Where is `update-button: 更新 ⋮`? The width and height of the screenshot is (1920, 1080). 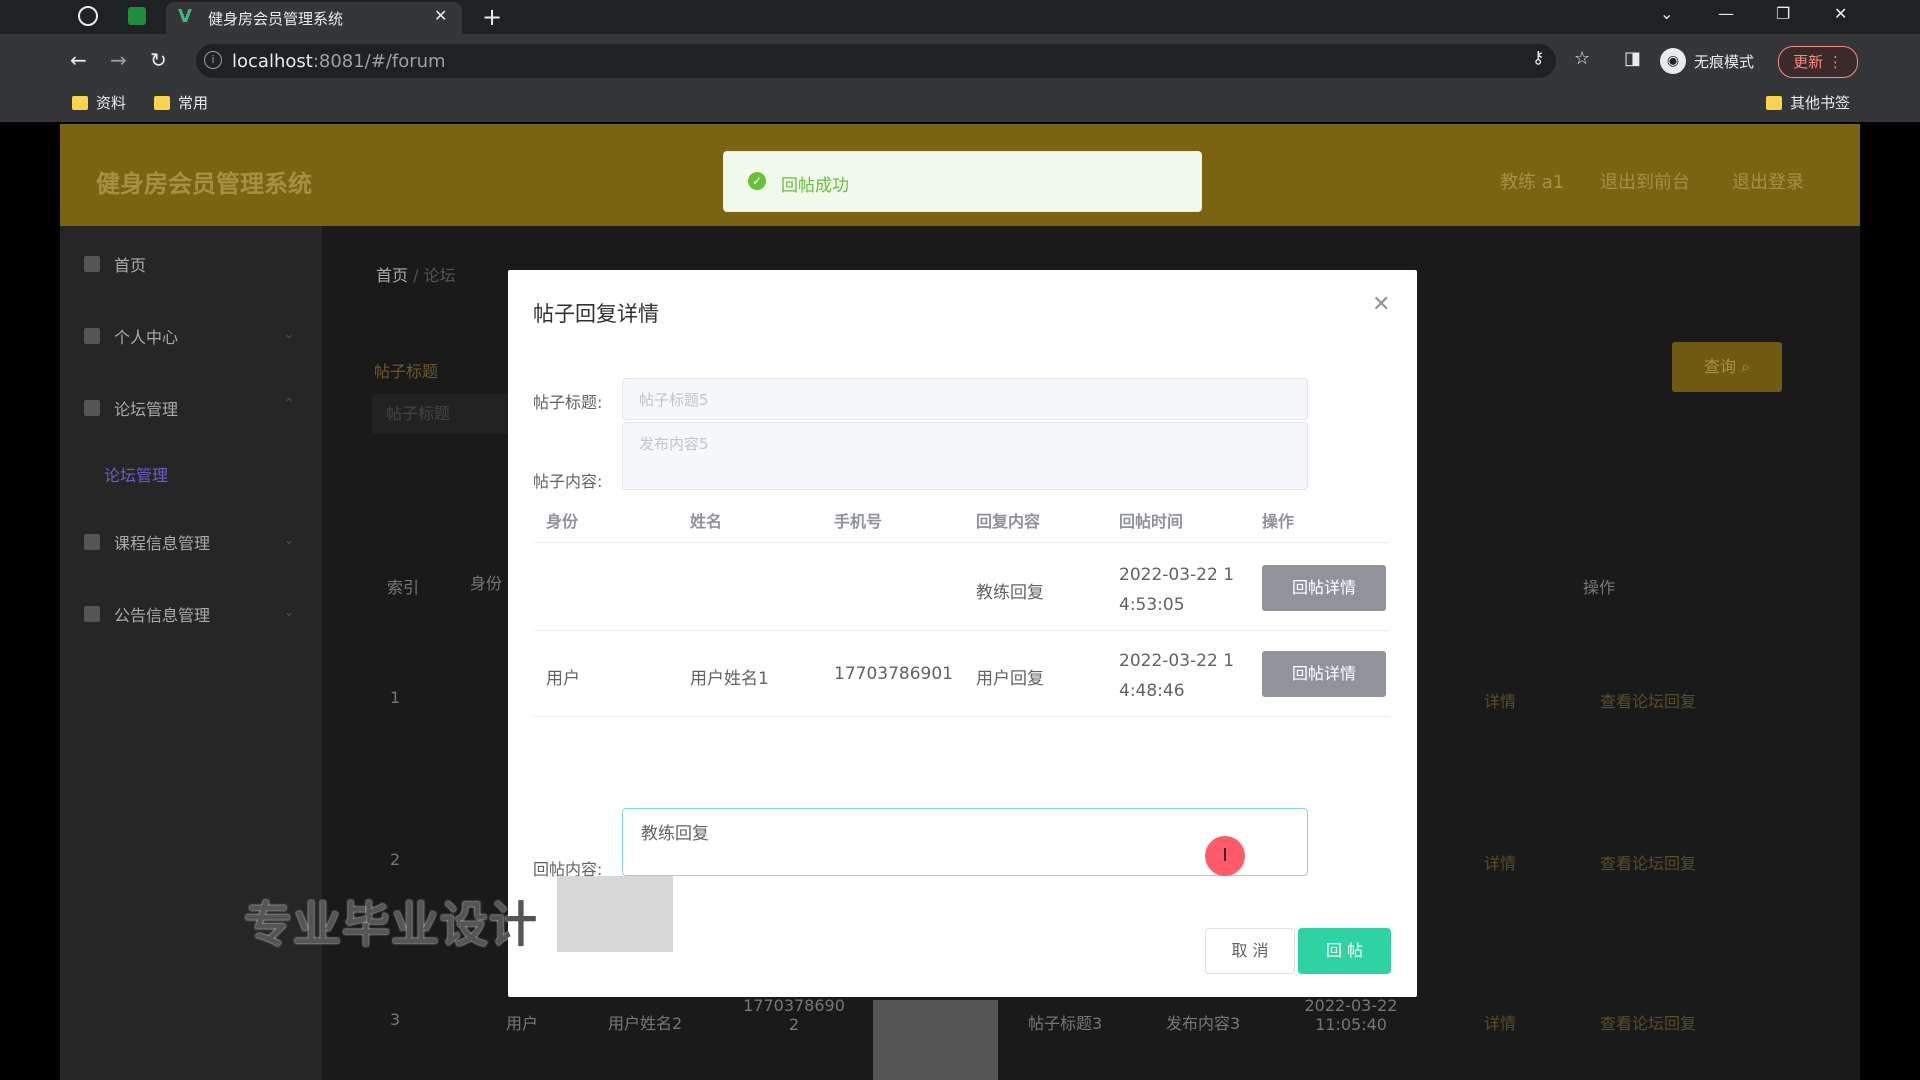
update-button: 更新 ⋮ is located at coordinates (1818, 62).